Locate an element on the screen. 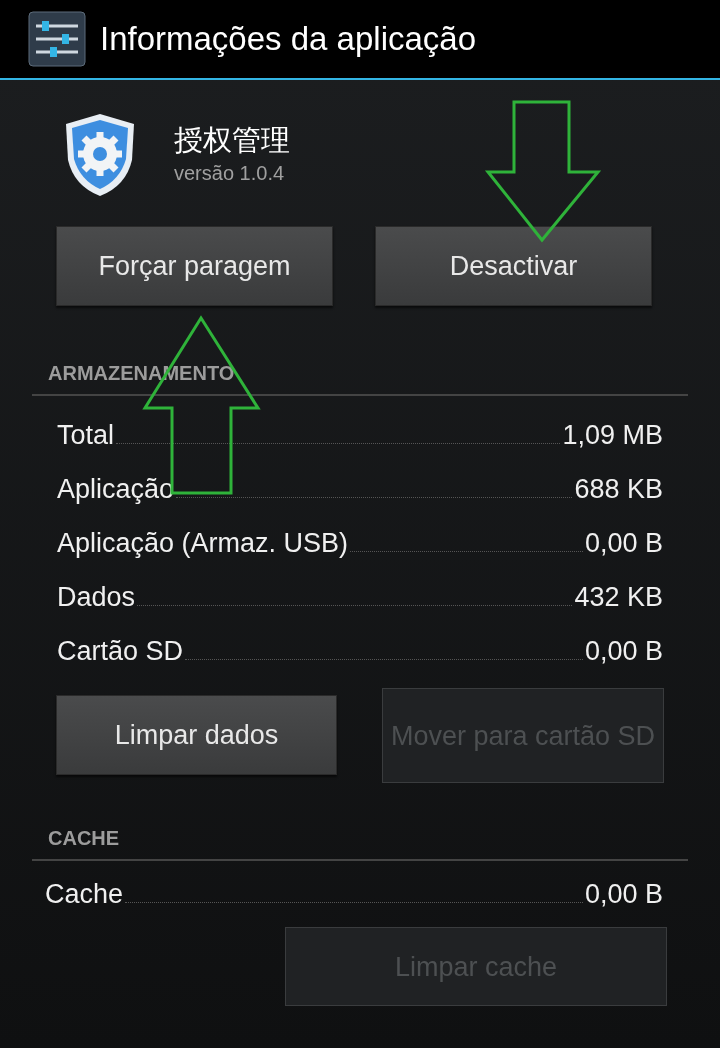 The width and height of the screenshot is (720, 1048). row-value: 1,09 MB is located at coordinates (612, 435).